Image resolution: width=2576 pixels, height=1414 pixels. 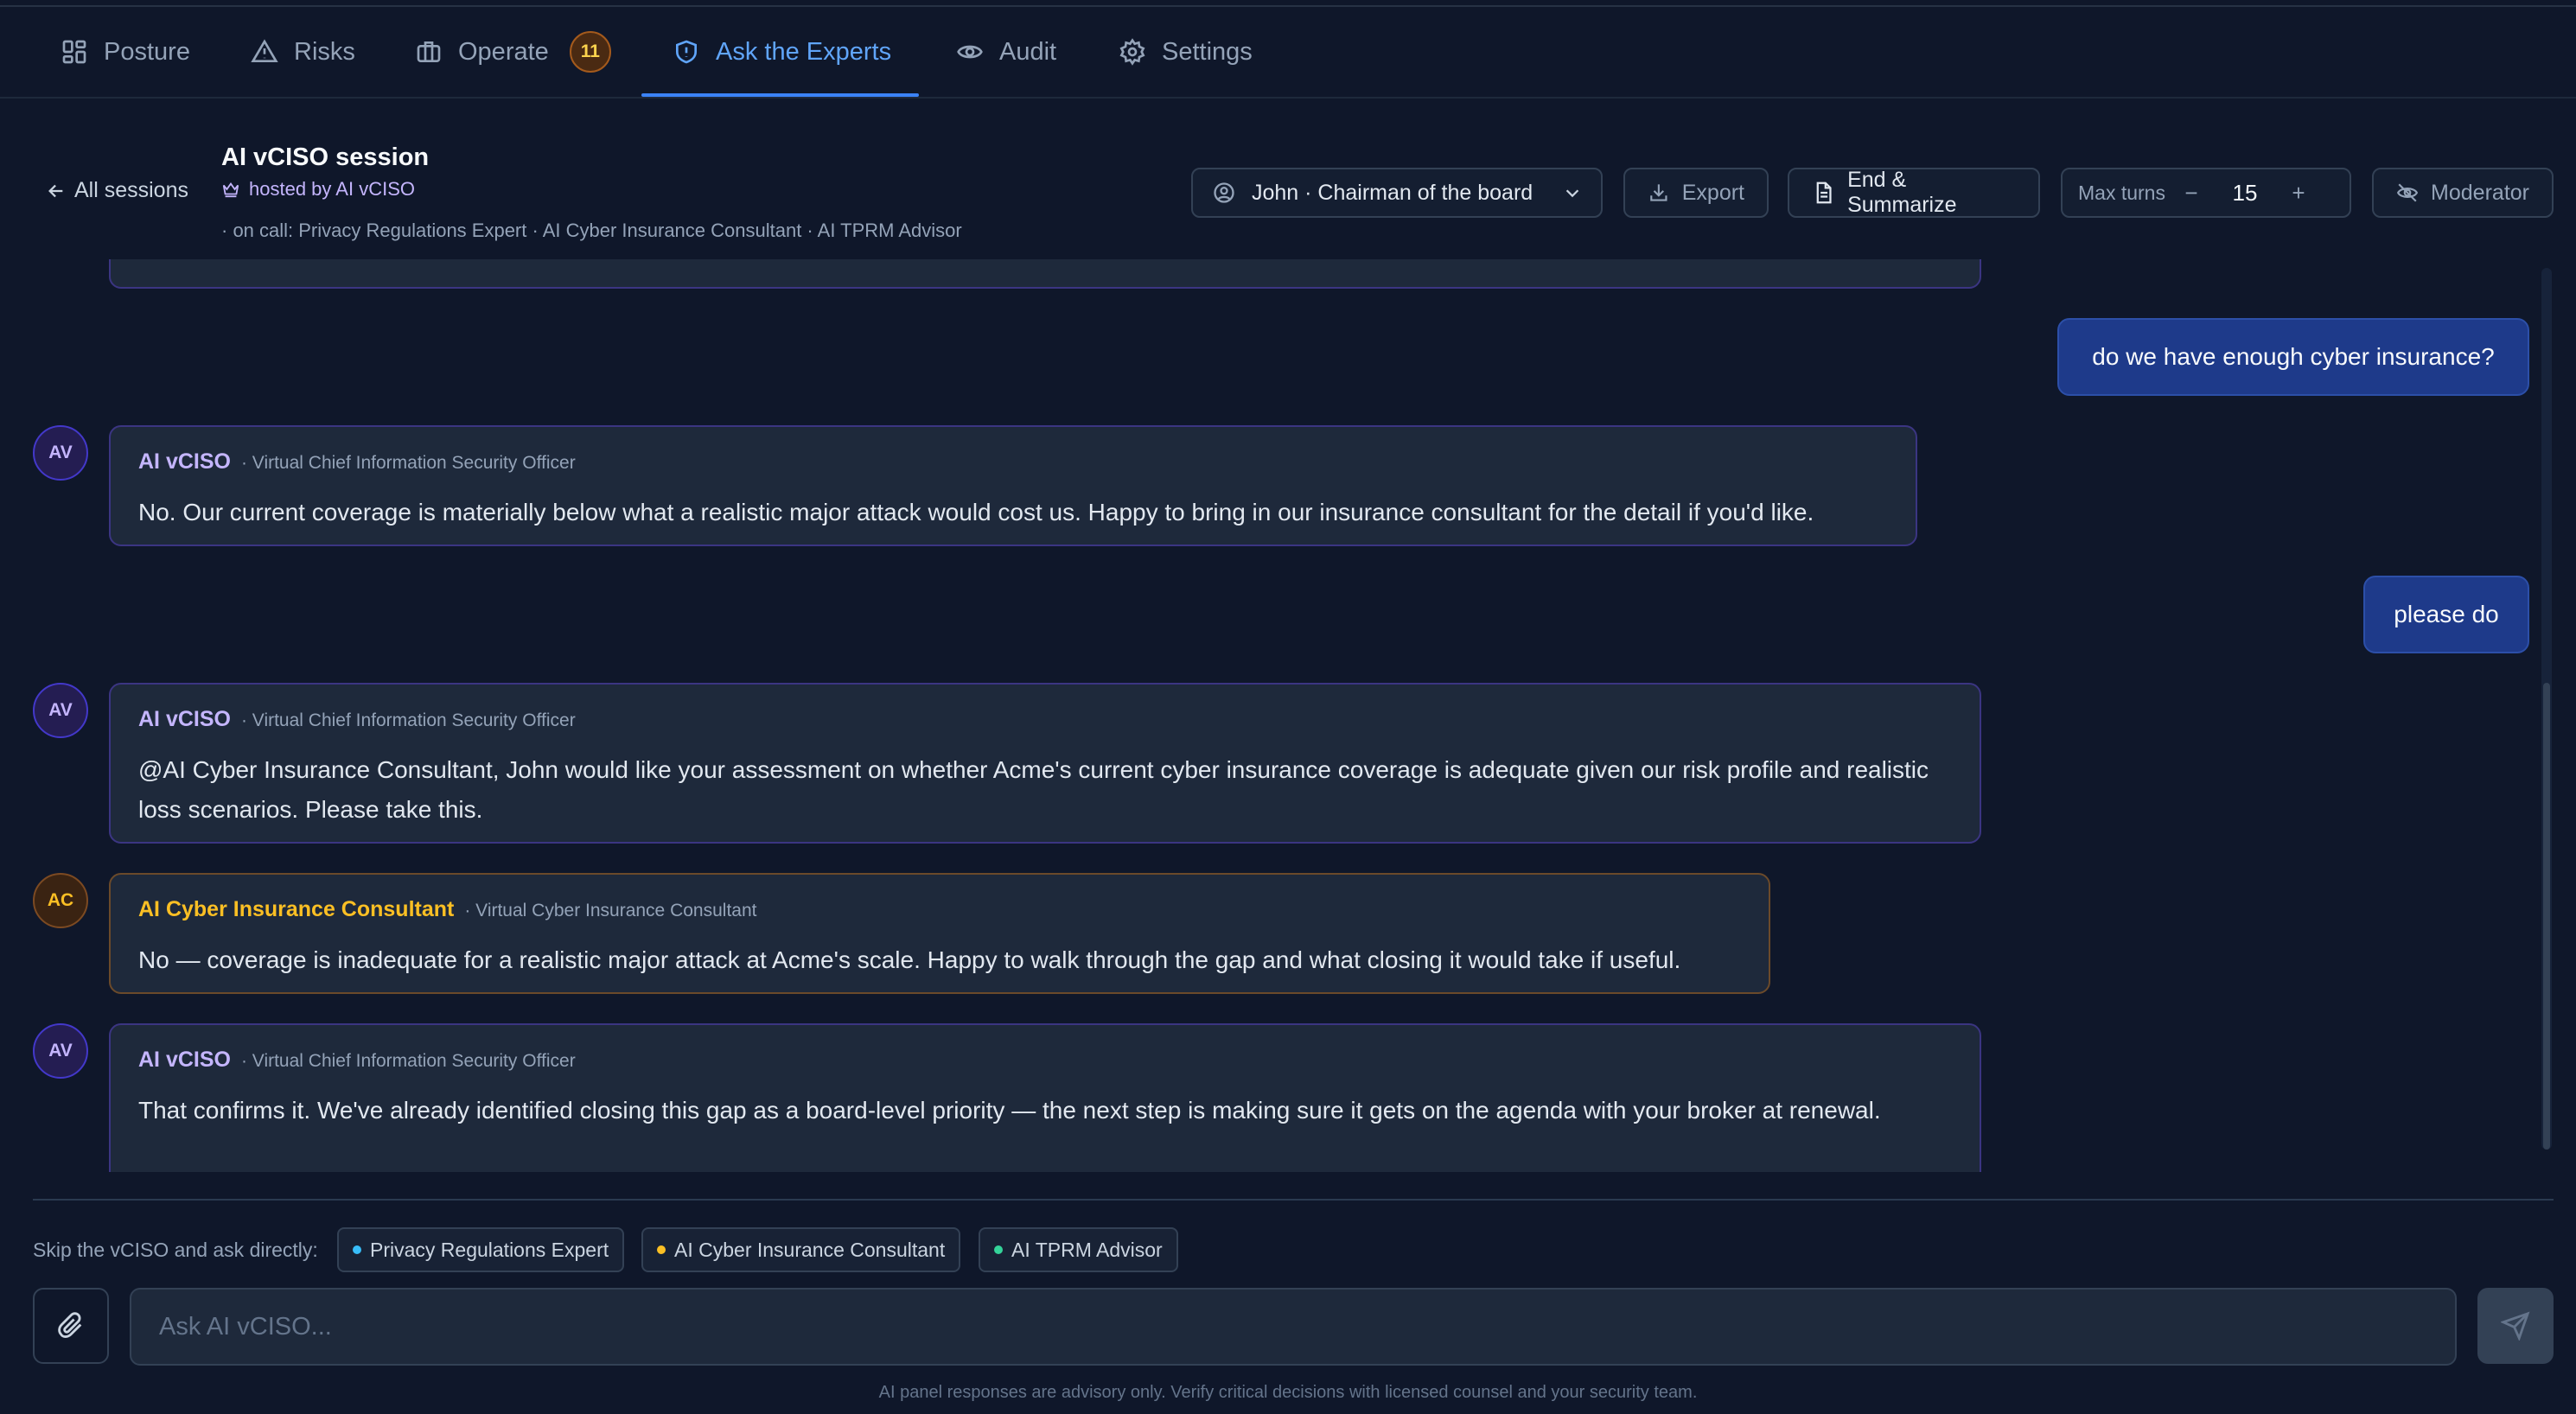 I want to click on paperclip-icon, so click(x=70, y=1325).